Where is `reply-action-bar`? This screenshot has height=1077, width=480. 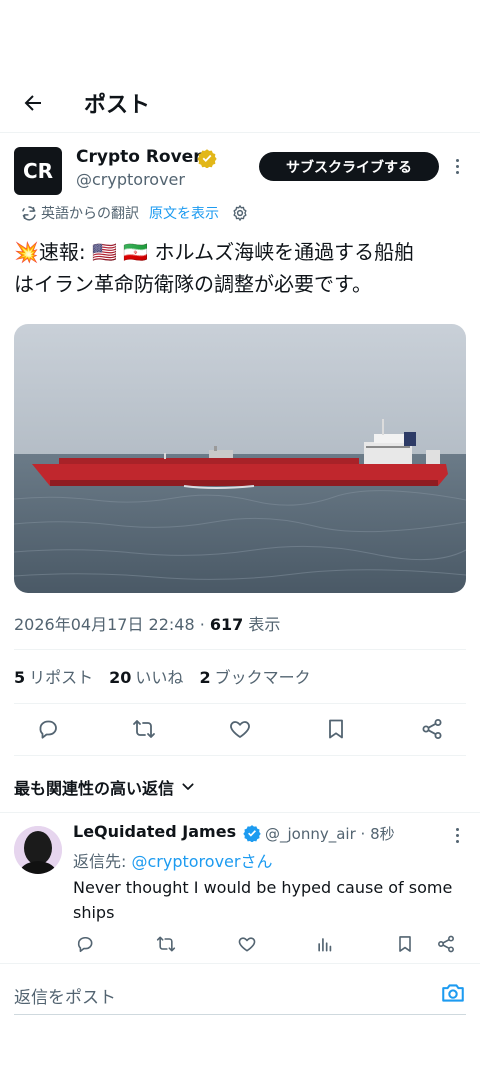
reply-action-bar is located at coordinates (269, 945).